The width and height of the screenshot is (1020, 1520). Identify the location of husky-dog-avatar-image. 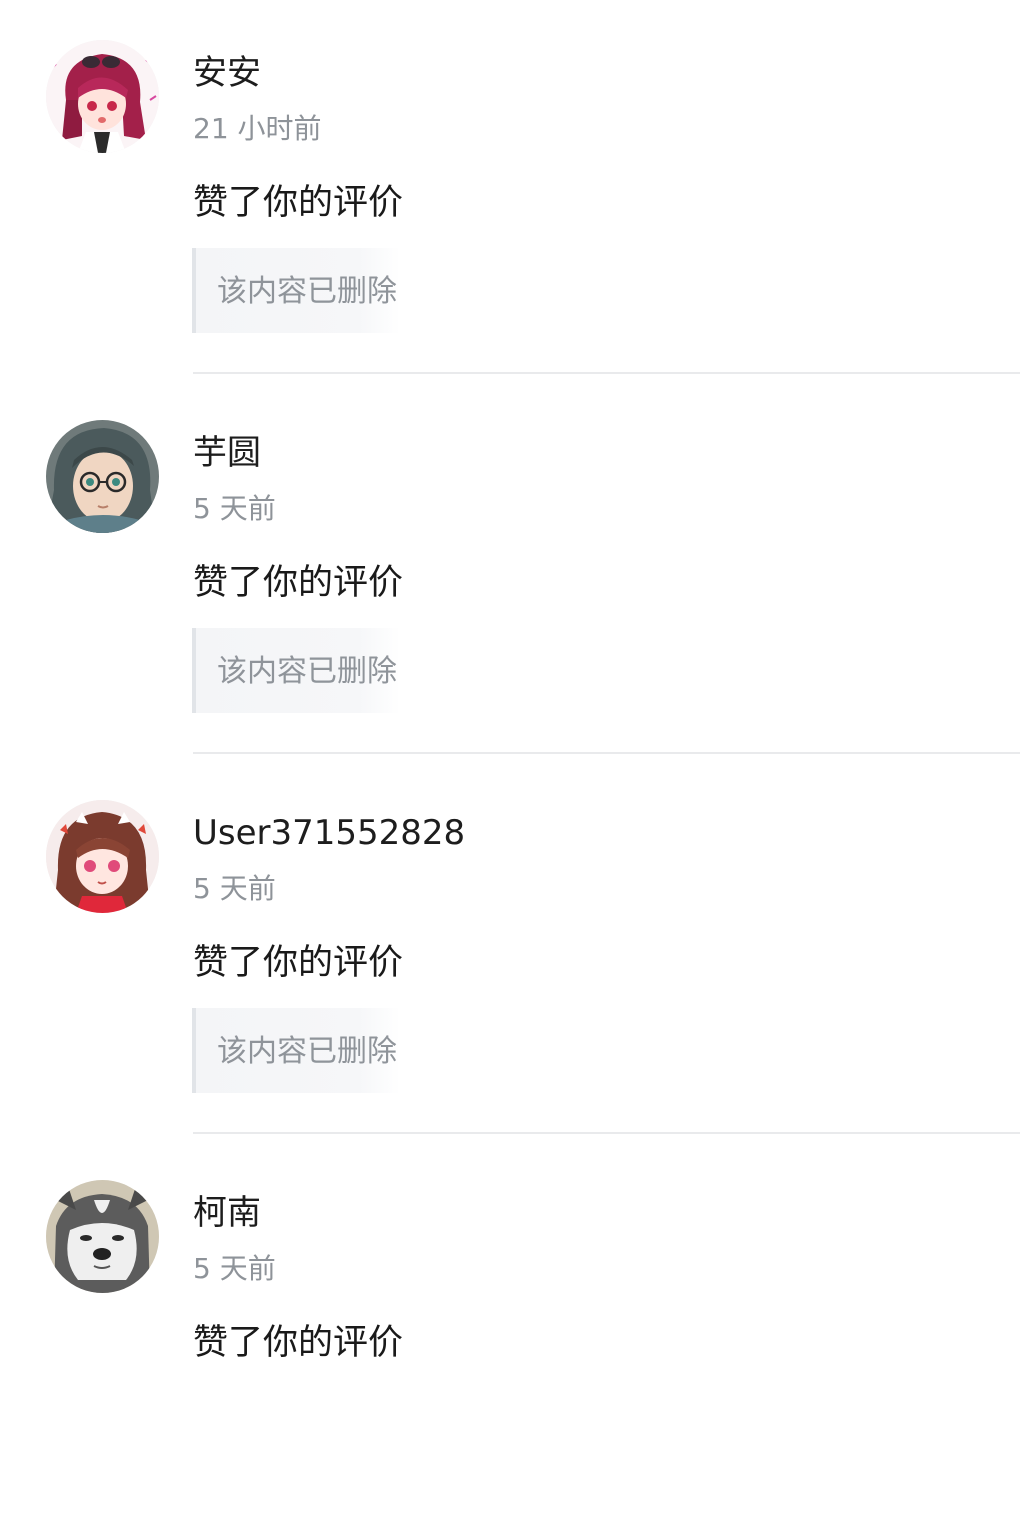
(102, 1236).